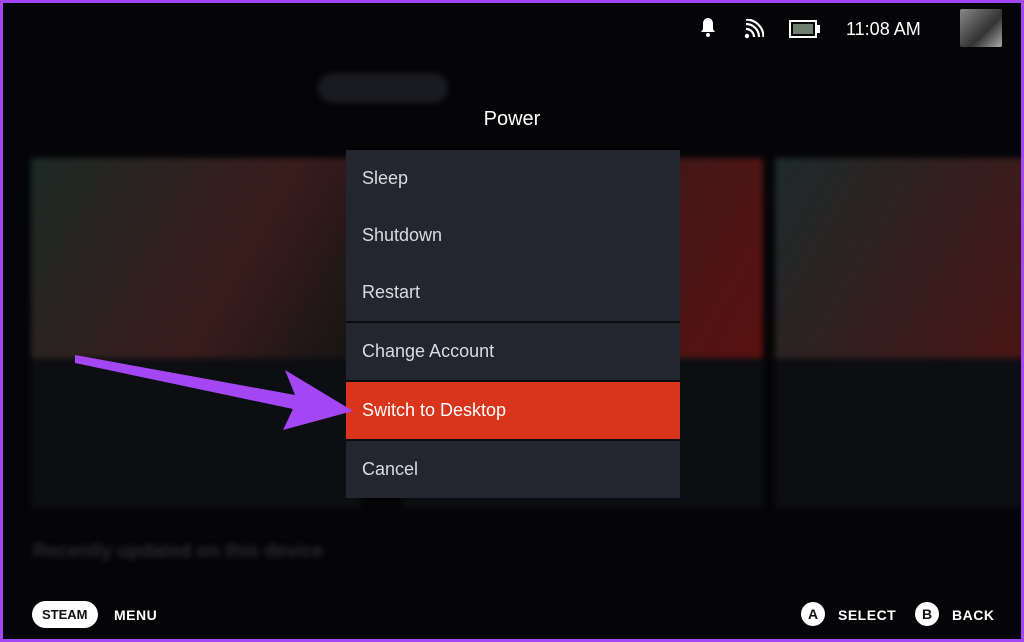 The height and width of the screenshot is (642, 1024). What do you see at coordinates (65, 614) in the screenshot?
I see `steam-button: STEAM` at bounding box center [65, 614].